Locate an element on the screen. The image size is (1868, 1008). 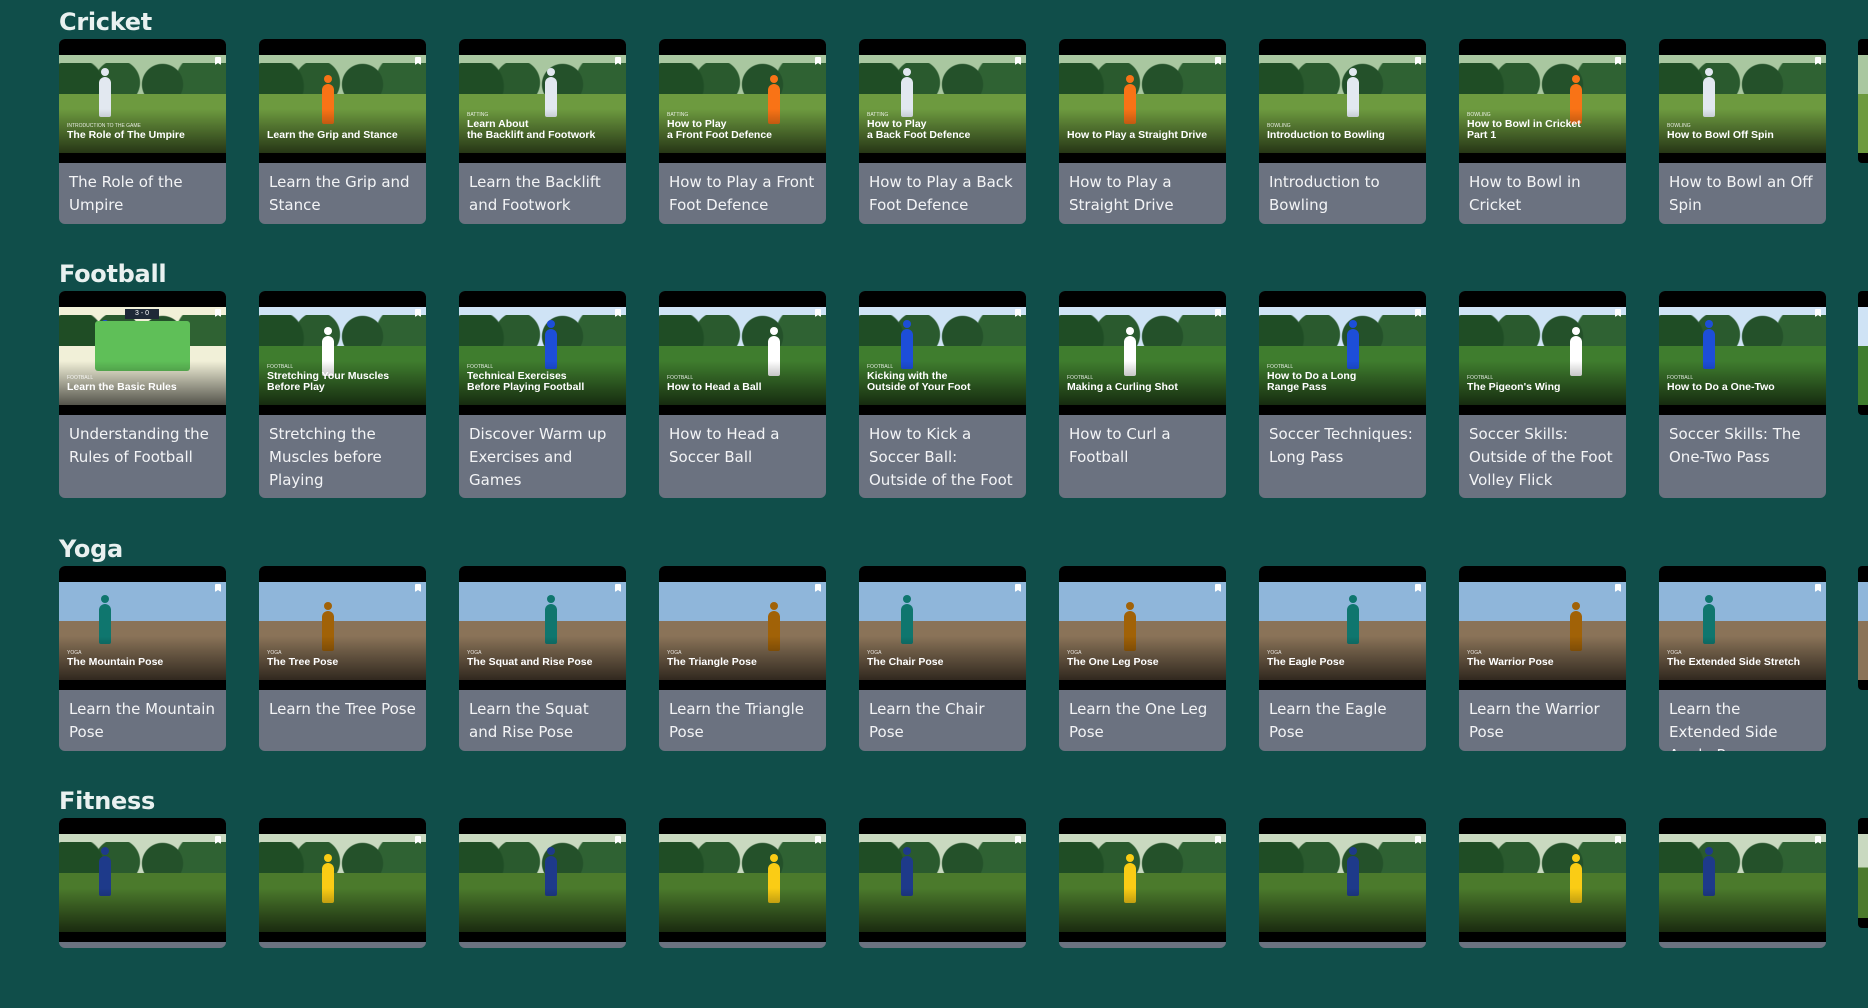
video-thumbnail: Learn the Grip and Stance is located at coordinates (342, 101).